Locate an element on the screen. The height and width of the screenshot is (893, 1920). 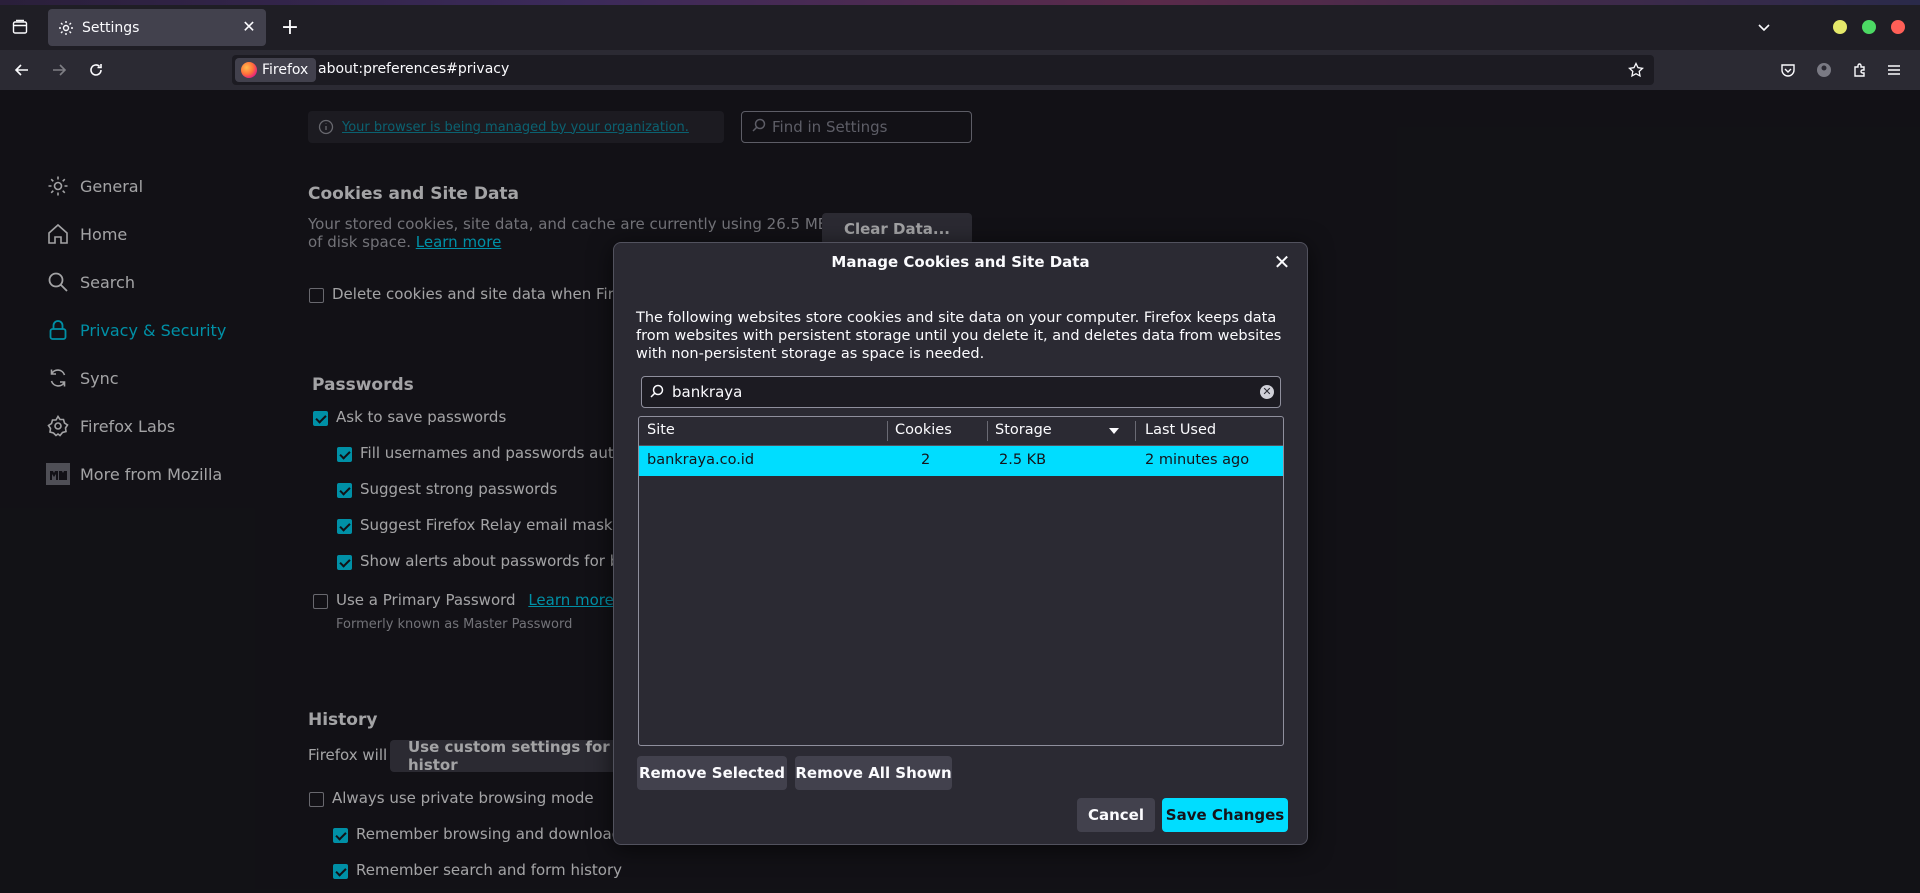
column-header-last-used: Last Used is located at coordinates (1180, 430).